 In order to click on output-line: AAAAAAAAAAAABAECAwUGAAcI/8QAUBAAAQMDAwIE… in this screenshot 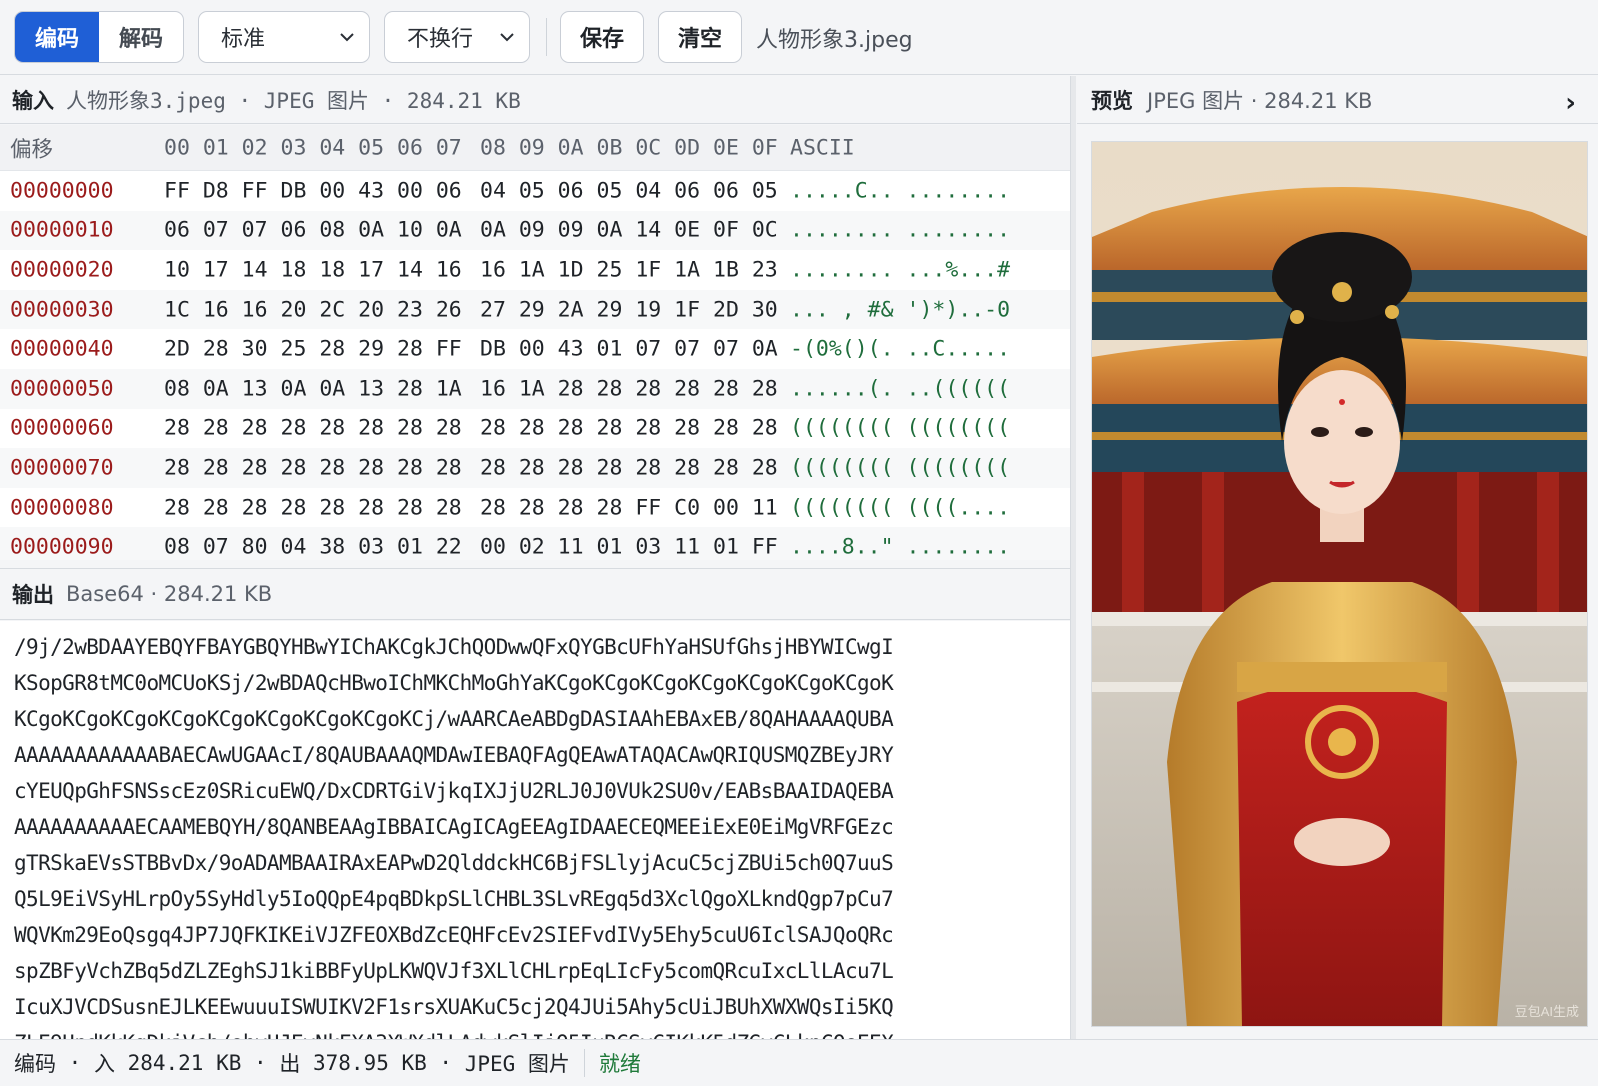, I will do `click(454, 755)`.